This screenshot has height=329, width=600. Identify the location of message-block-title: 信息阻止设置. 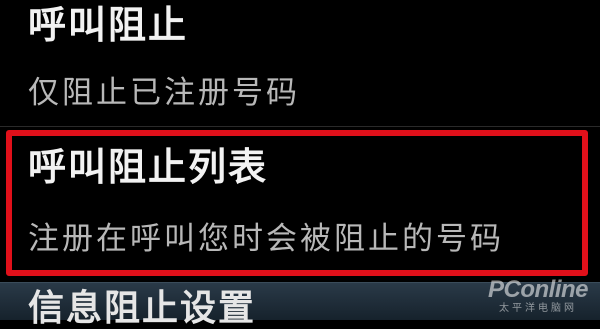
(142, 308).